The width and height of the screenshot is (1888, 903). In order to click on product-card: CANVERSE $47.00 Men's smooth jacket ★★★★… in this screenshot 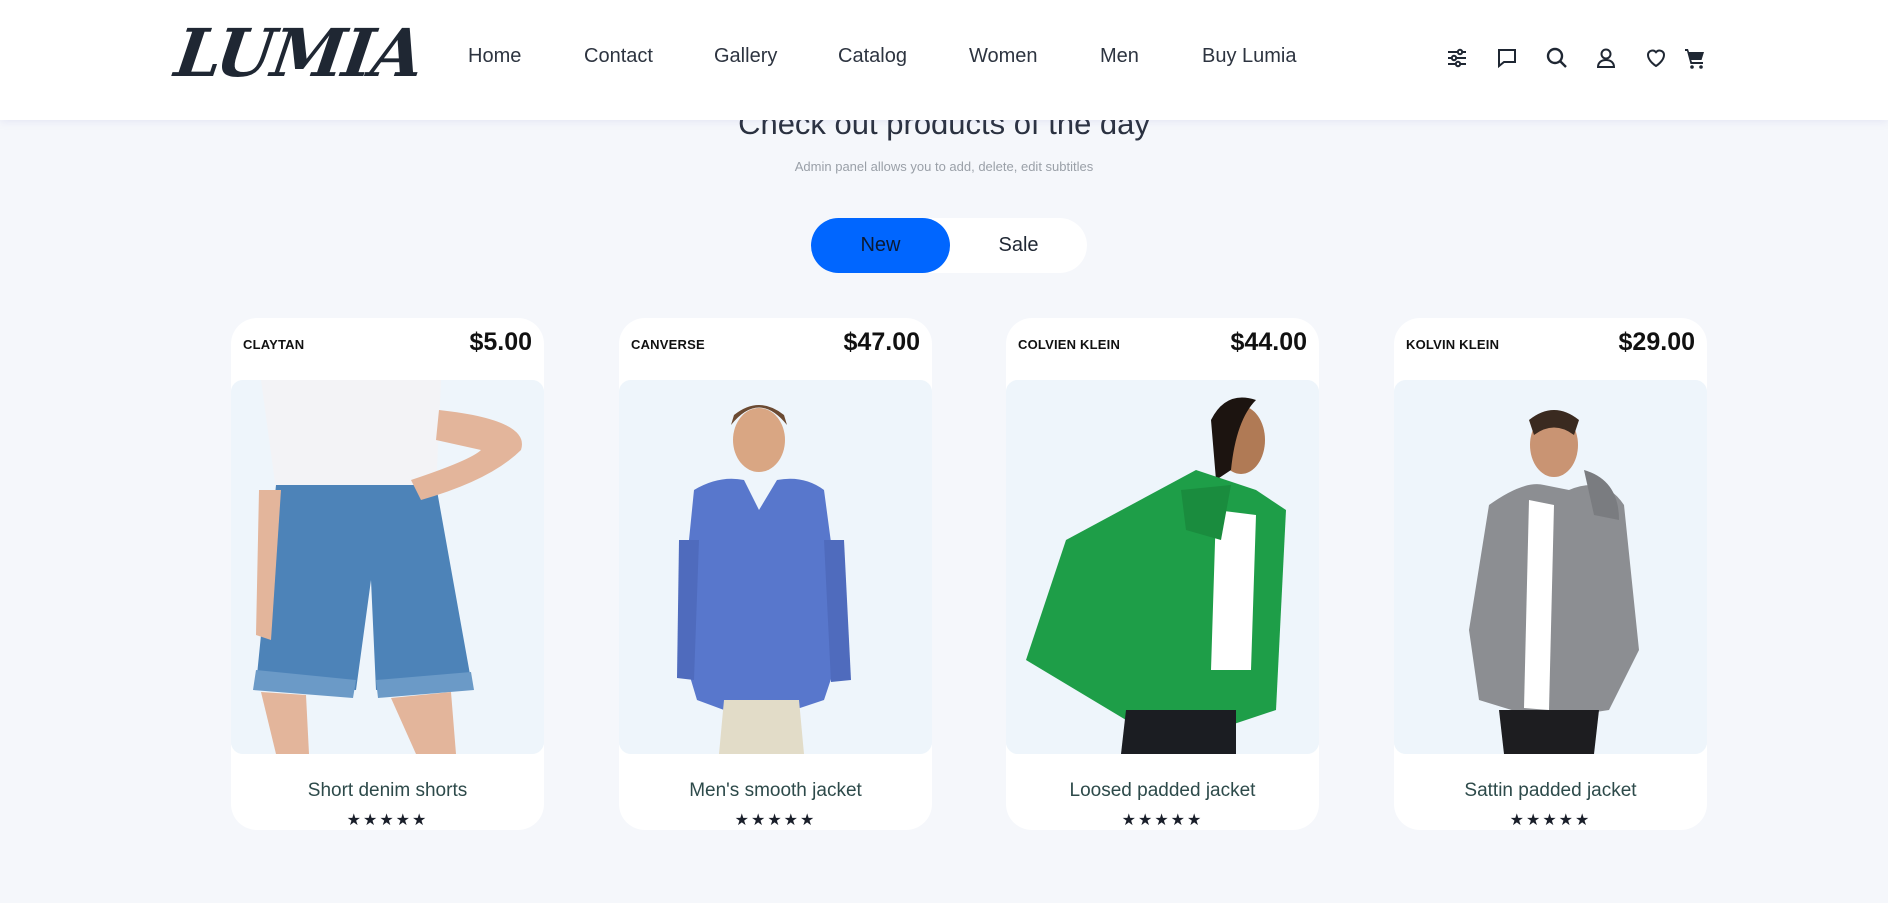, I will do `click(775, 574)`.